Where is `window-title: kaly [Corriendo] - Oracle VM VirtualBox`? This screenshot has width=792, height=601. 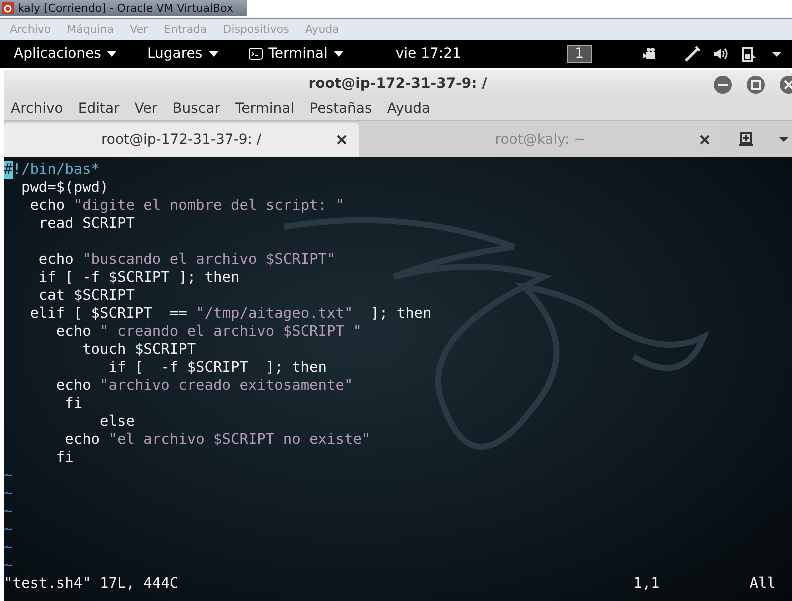
window-title: kaly [Corriendo] - Oracle VM VirtualBox is located at coordinates (126, 8).